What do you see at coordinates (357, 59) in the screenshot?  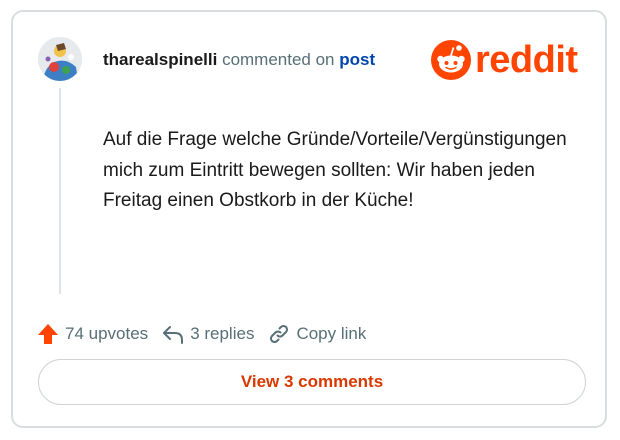 I see `post-link: post` at bounding box center [357, 59].